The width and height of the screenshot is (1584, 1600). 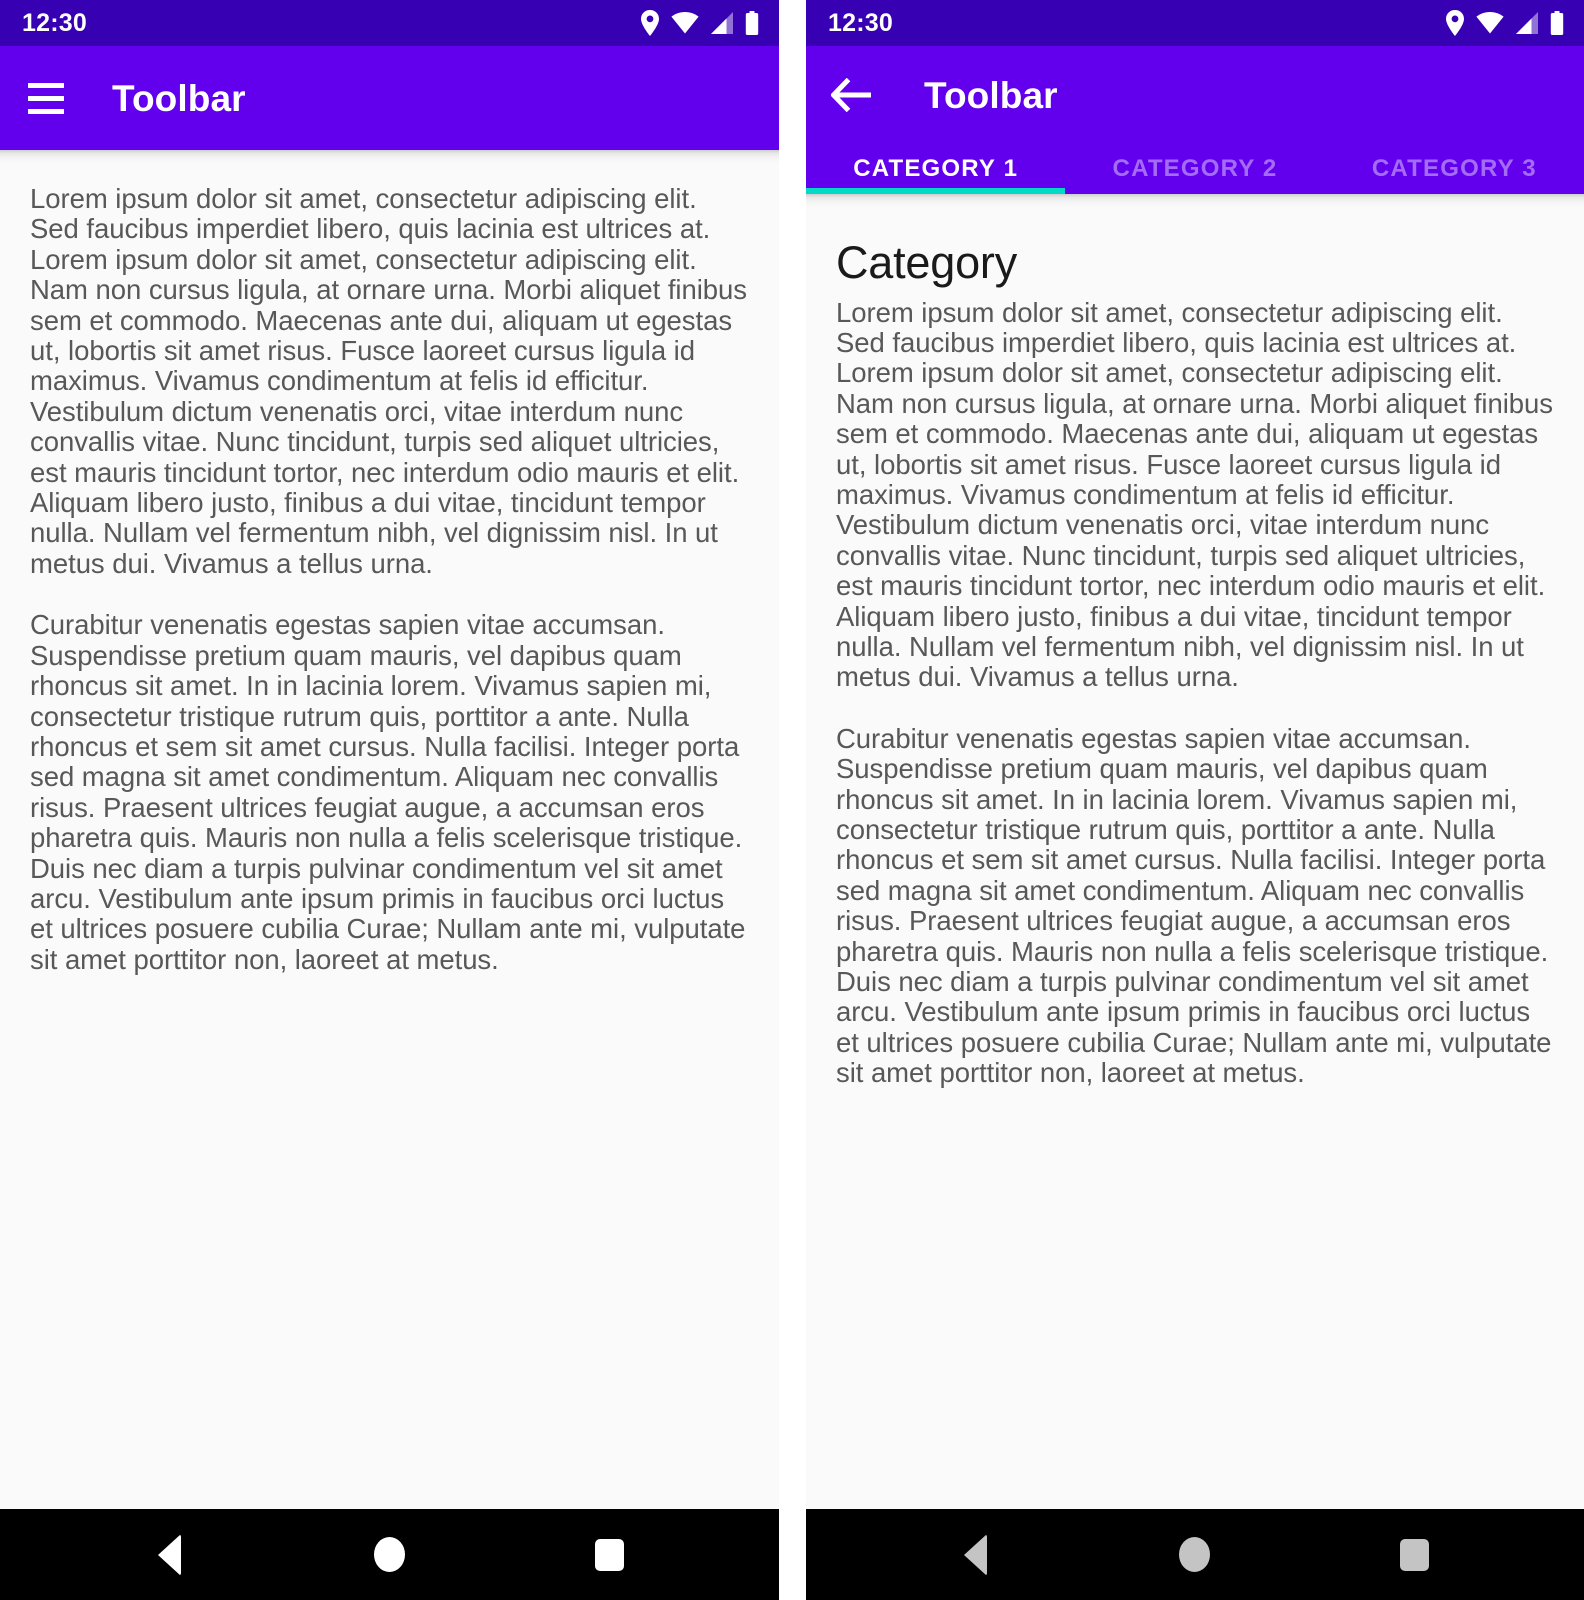 What do you see at coordinates (389, 98) in the screenshot?
I see `app-toolbar-left: Toolbar` at bounding box center [389, 98].